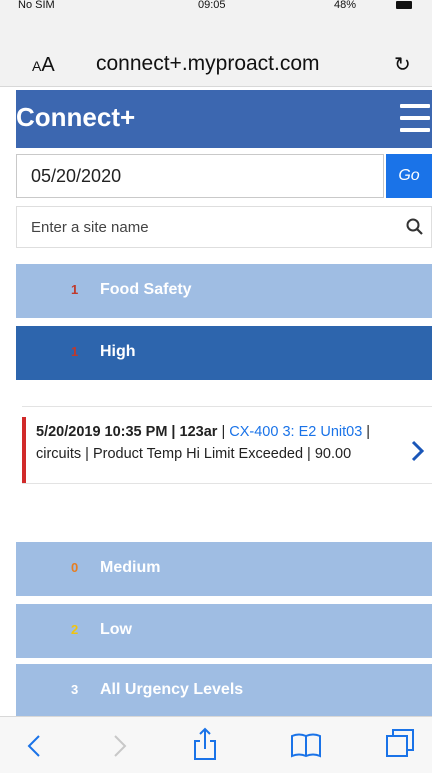 This screenshot has width=432, height=773. I want to click on site-search-placeholder: Enter a site name, so click(90, 227).